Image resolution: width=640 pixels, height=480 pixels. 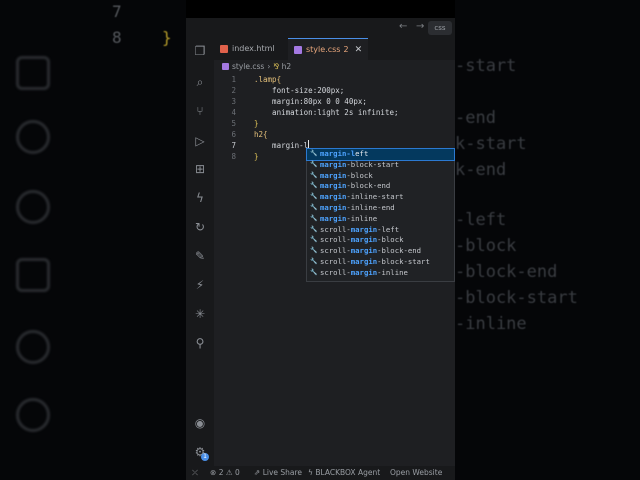 What do you see at coordinates (200, 314) in the screenshot?
I see `sparkle-icon: ✳` at bounding box center [200, 314].